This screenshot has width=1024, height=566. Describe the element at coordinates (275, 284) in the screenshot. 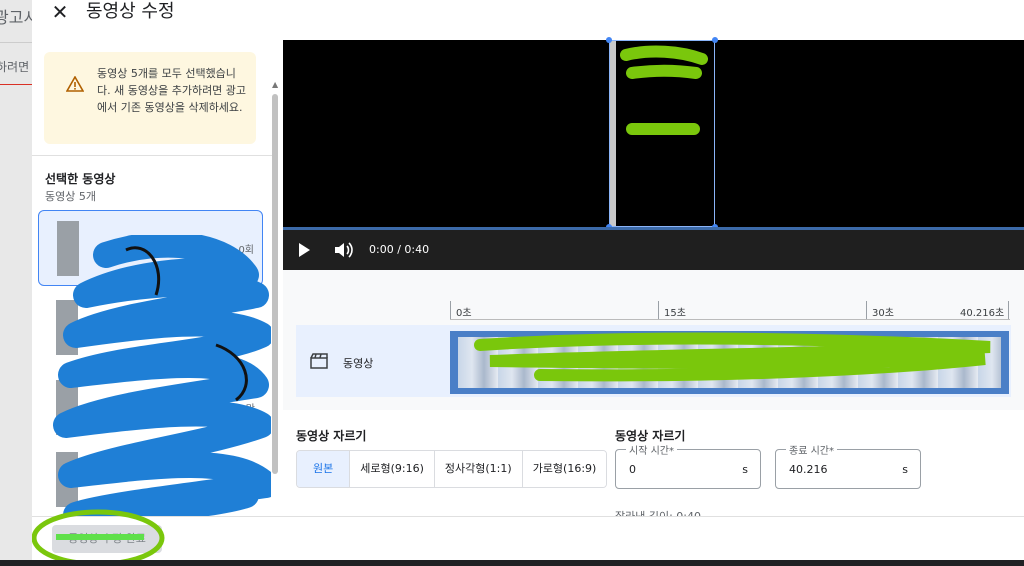

I see `sidebar-scrollbar` at that location.